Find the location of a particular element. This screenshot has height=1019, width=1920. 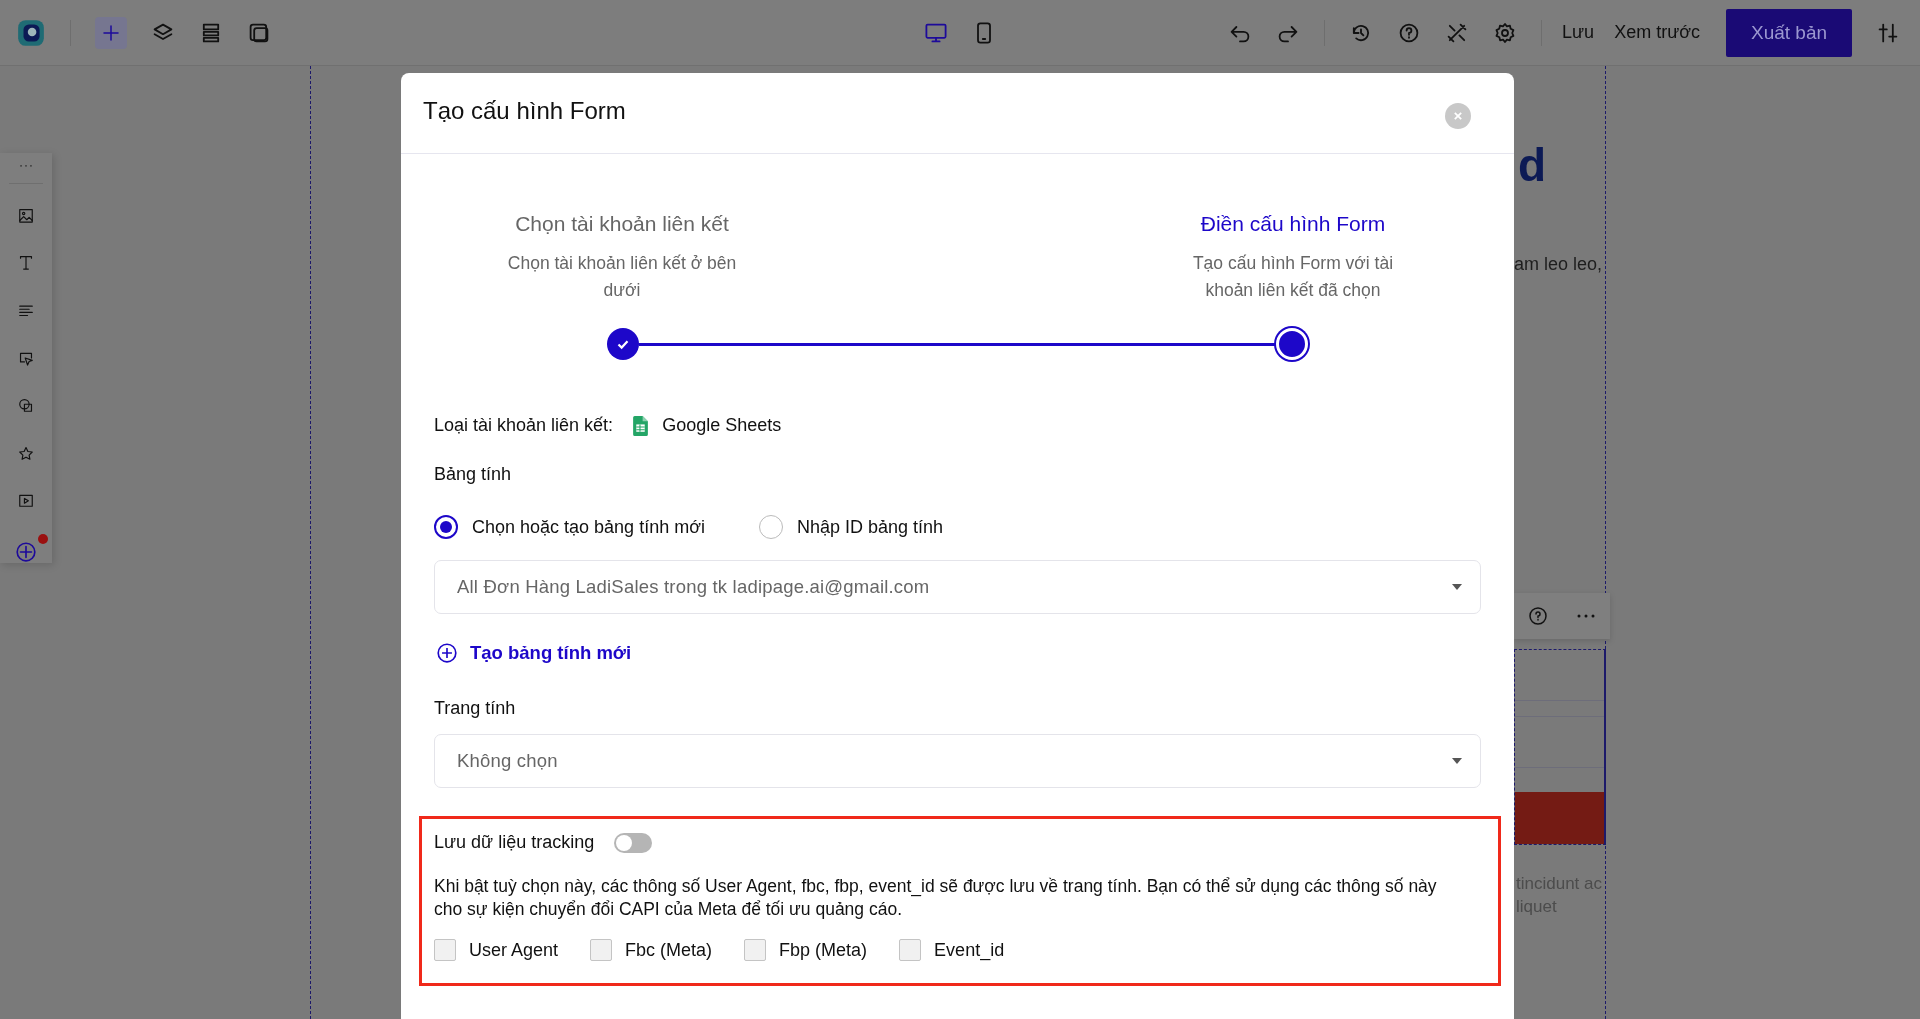

sheet-select: Không chọn is located at coordinates (957, 761).